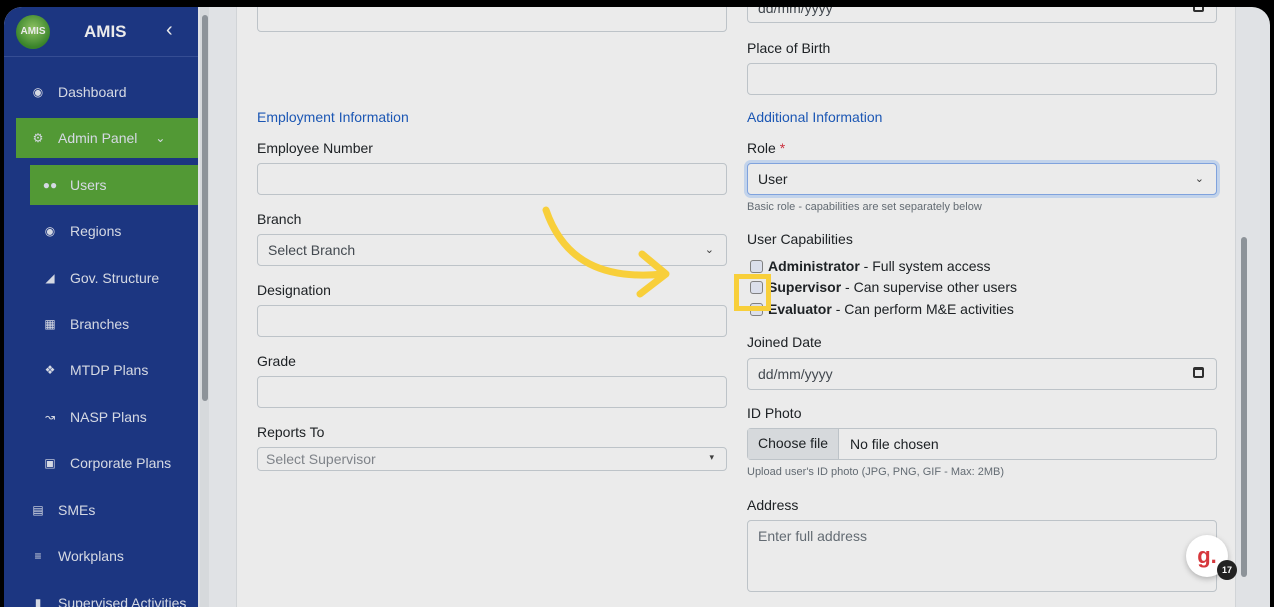 This screenshot has height=607, width=1274. What do you see at coordinates (492, 459) in the screenshot?
I see `reports-to-select: Select Supervisor ▾` at bounding box center [492, 459].